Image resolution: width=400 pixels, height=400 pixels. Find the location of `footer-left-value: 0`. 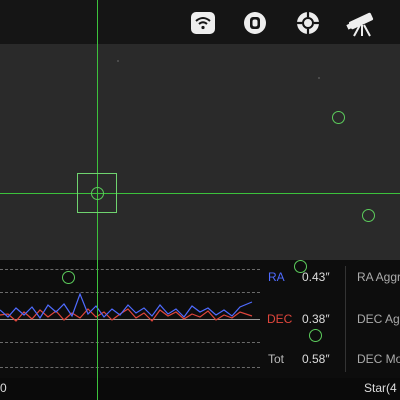

footer-left-value: 0 is located at coordinates (3, 388).